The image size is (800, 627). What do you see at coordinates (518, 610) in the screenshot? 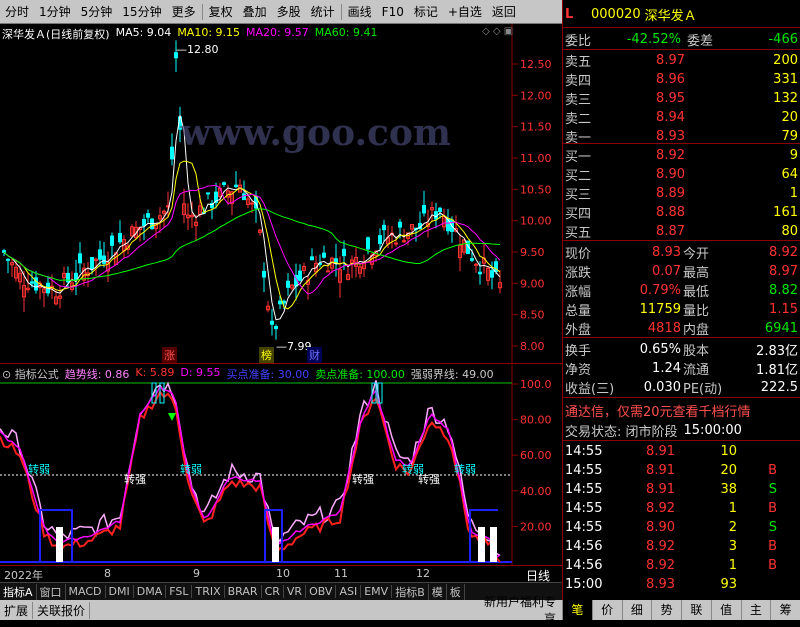
I see `news-banner: 新用户福利专享` at bounding box center [518, 610].